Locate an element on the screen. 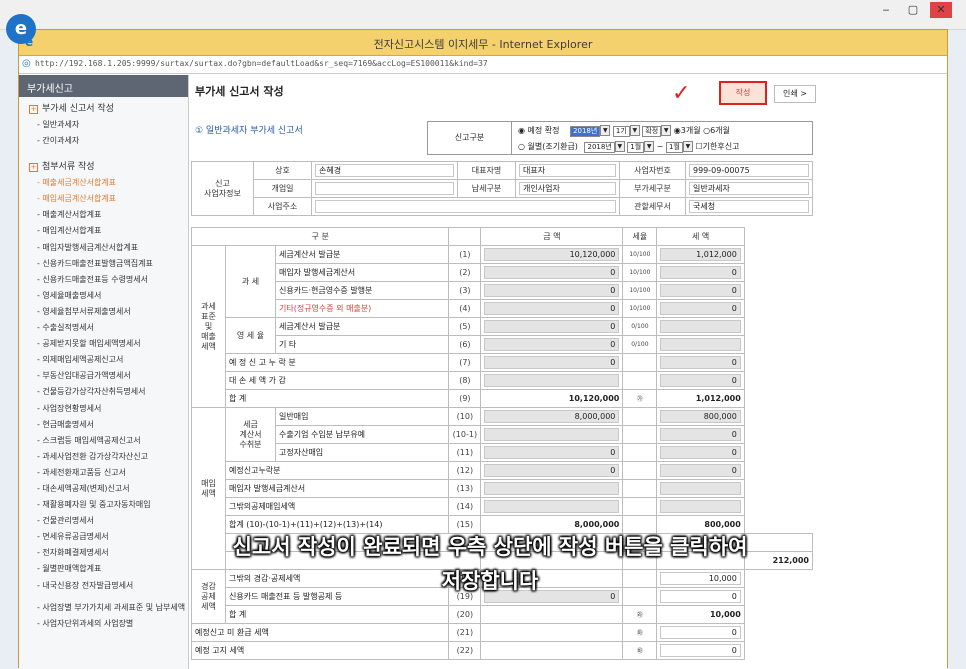  sidebar-item: - 매출계산서합계표 is located at coordinates (103, 215).